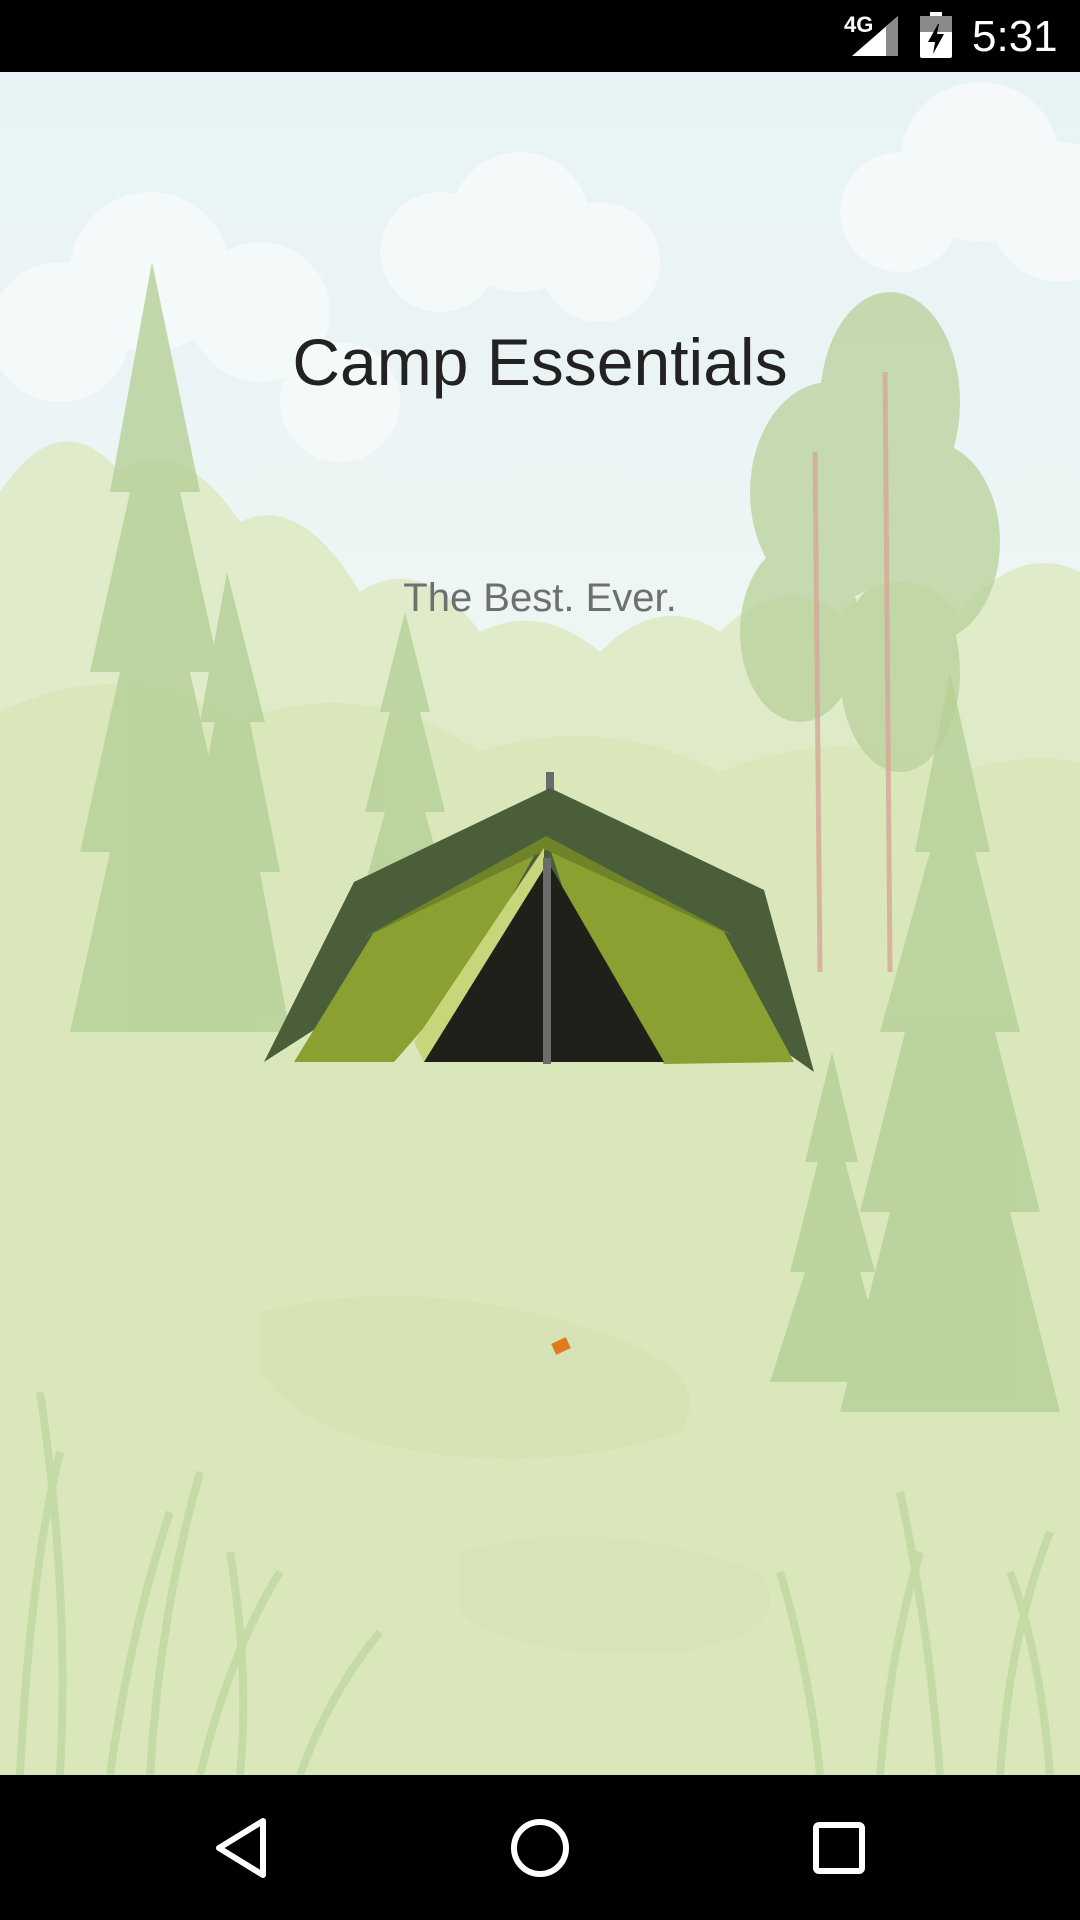 The image size is (1080, 1920). I want to click on home-icon, so click(540, 1848).